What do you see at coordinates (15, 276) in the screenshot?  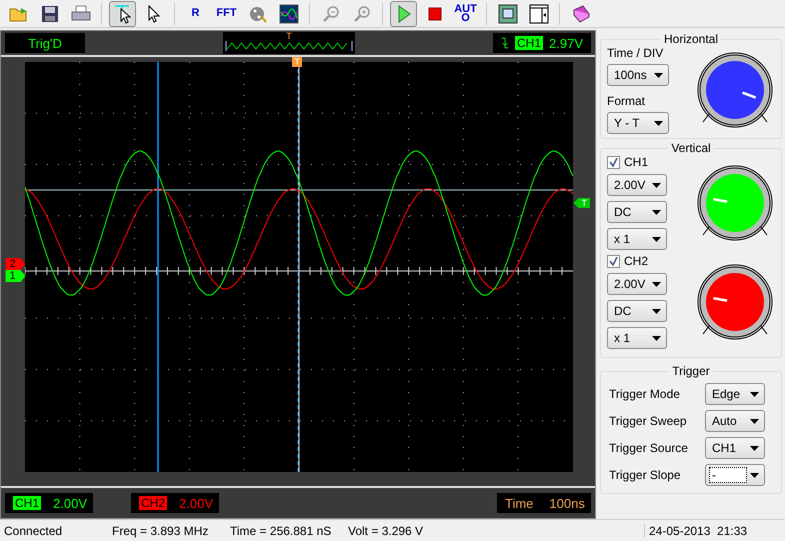 I see `channel-marker: 1` at bounding box center [15, 276].